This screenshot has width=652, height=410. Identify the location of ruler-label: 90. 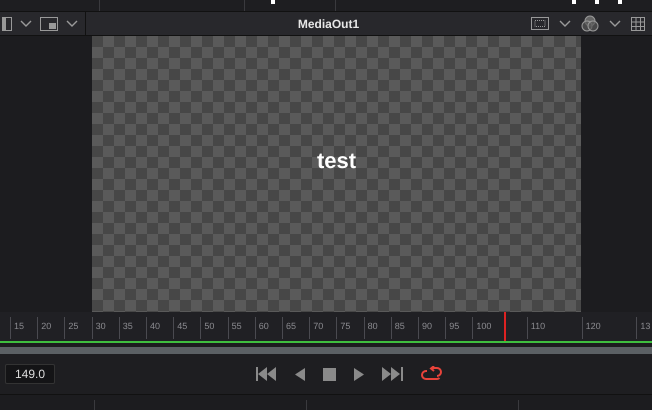
(426, 326).